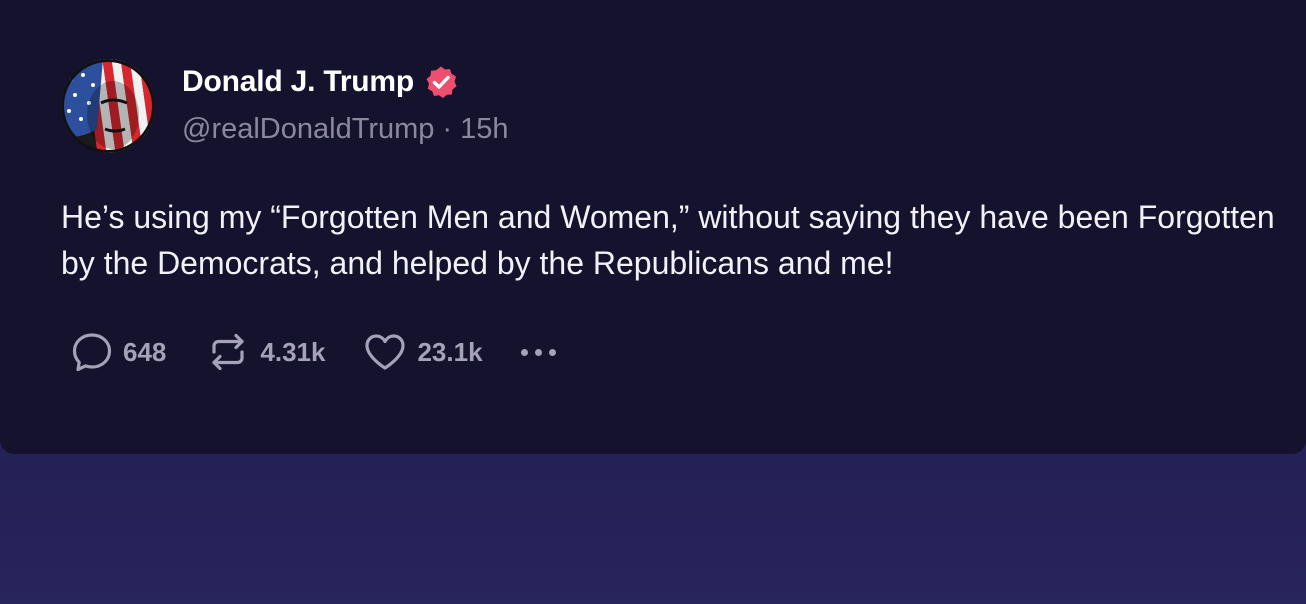 The height and width of the screenshot is (604, 1306). I want to click on like-button: 23.1k, so click(423, 352).